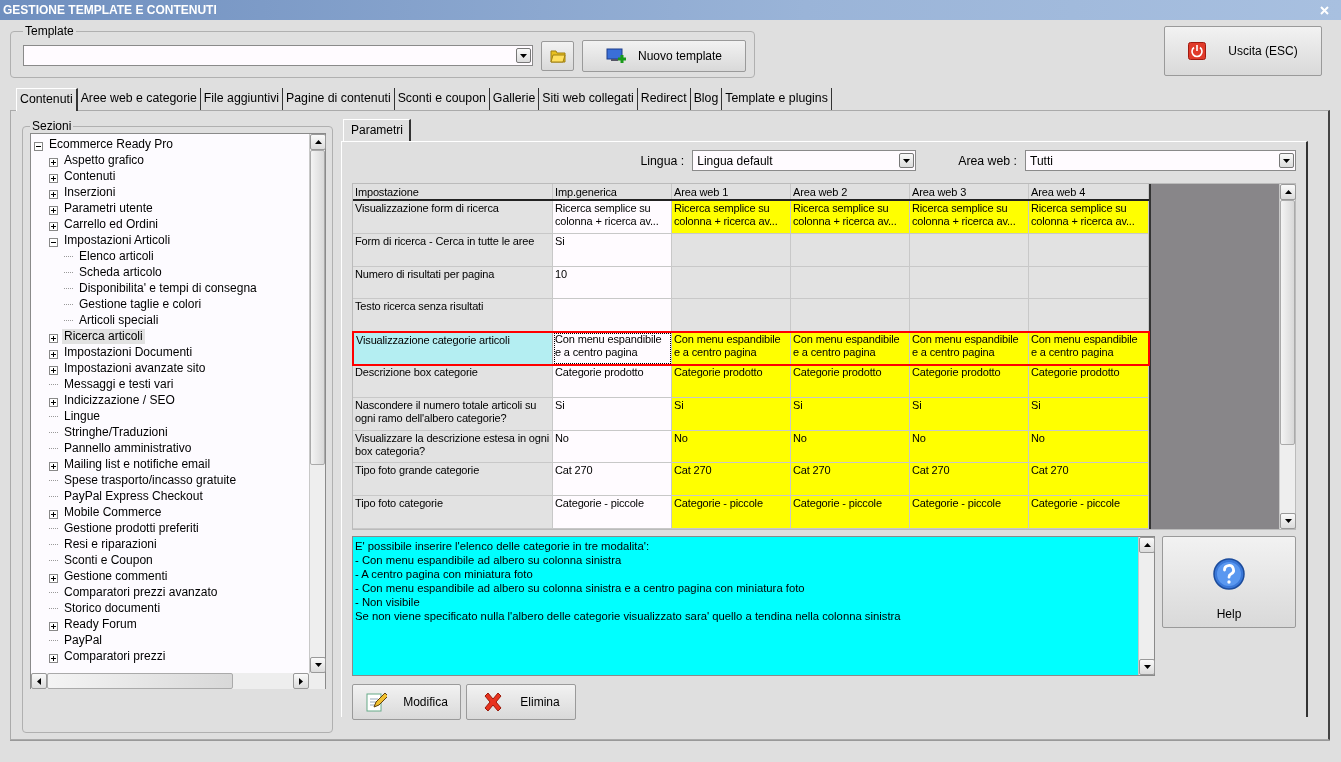 This screenshot has height=762, width=1341. What do you see at coordinates (453, 250) in the screenshot?
I see `table-cell: Form di ricerca - Cerca in tutte le aree` at bounding box center [453, 250].